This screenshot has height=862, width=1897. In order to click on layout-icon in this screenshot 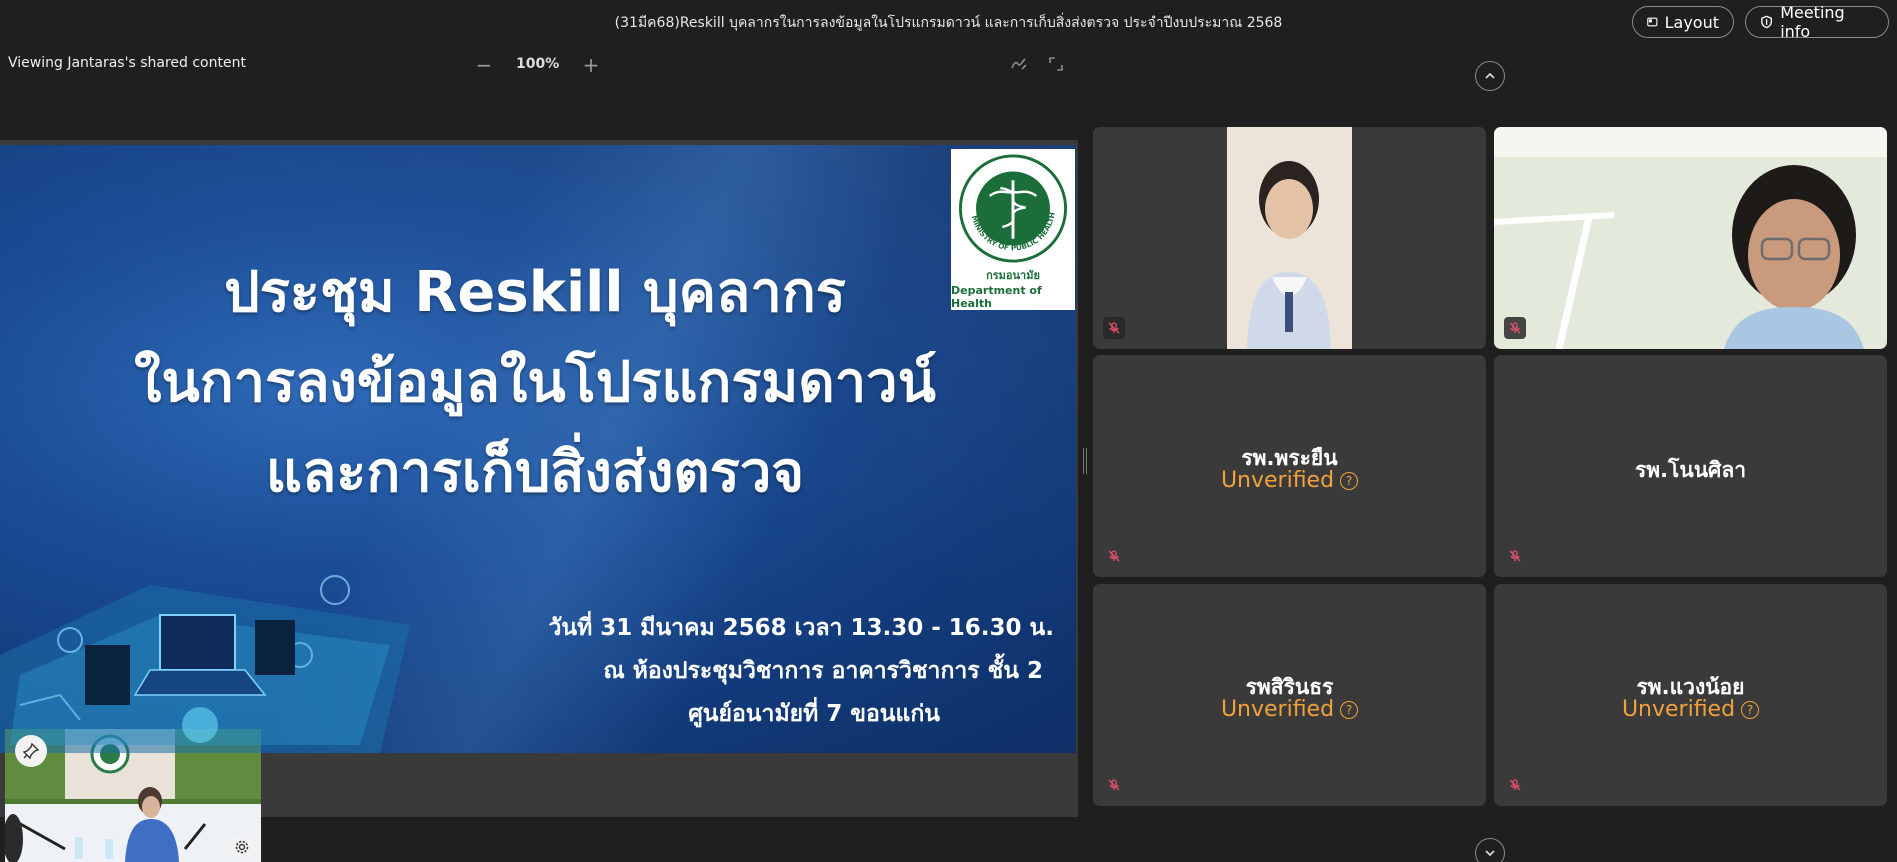, I will do `click(1652, 22)`.